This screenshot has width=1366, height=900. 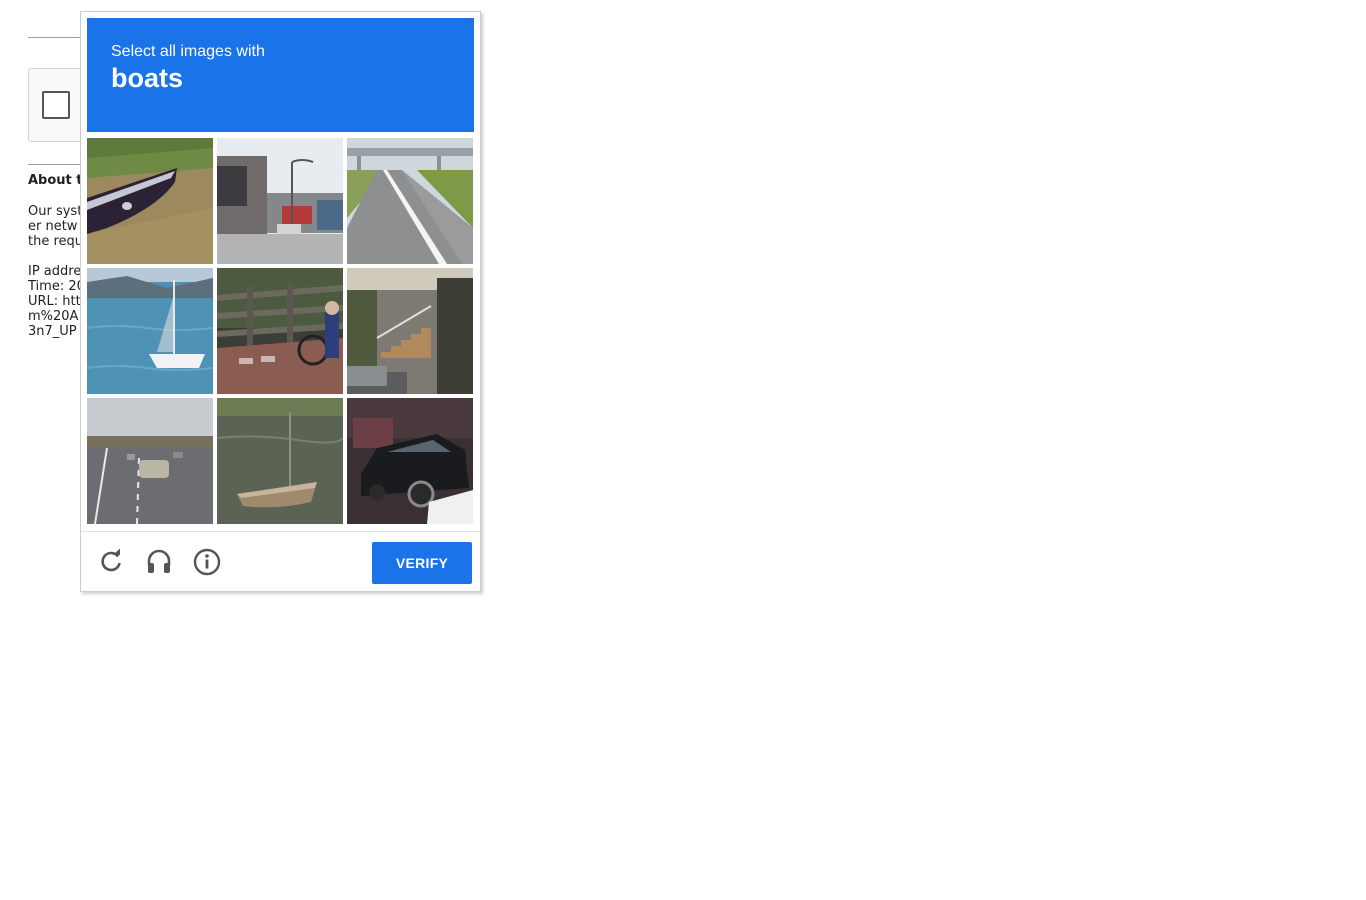 What do you see at coordinates (53, 316) in the screenshot?
I see `info-line: m%20A` at bounding box center [53, 316].